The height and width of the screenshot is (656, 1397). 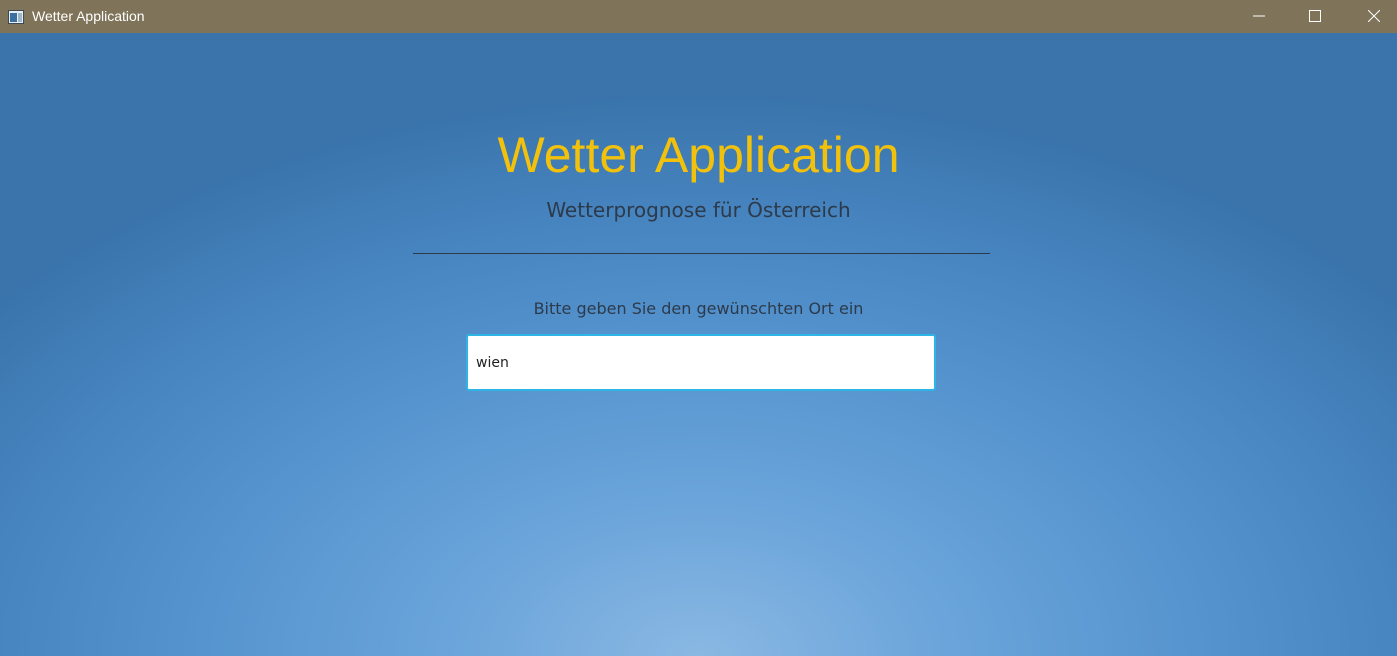 What do you see at coordinates (698, 155) in the screenshot?
I see `app-title: Wetter Application` at bounding box center [698, 155].